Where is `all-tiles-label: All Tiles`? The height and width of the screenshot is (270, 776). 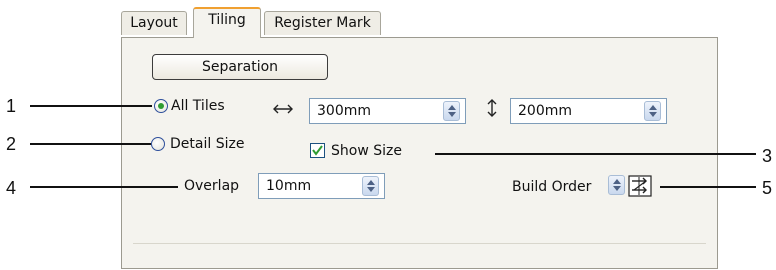
all-tiles-label: All Tiles is located at coordinates (198, 106).